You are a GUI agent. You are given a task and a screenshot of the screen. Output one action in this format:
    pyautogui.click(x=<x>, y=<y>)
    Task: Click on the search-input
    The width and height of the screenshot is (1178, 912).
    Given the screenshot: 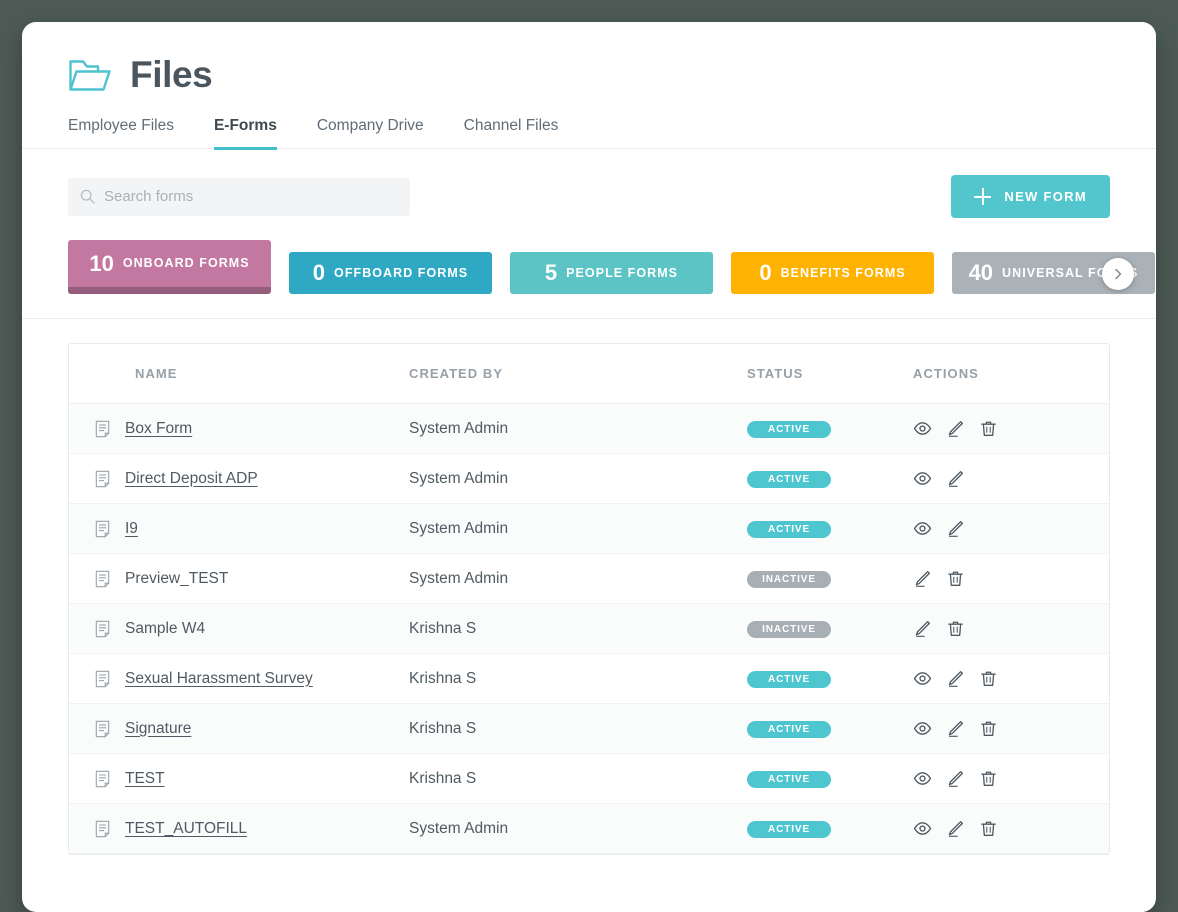 What is the action you would take?
    pyautogui.click(x=251, y=196)
    